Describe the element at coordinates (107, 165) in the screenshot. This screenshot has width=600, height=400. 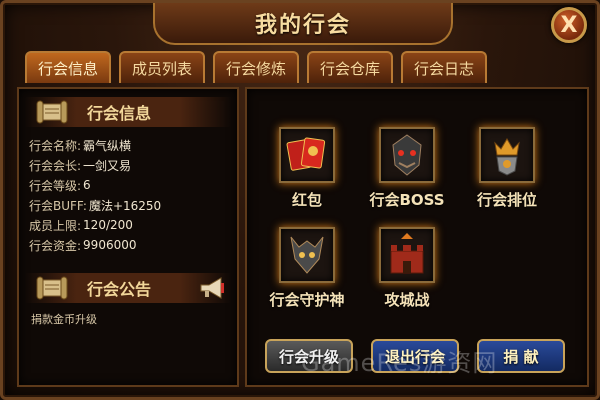
I see `info-value: 一剑又易` at that location.